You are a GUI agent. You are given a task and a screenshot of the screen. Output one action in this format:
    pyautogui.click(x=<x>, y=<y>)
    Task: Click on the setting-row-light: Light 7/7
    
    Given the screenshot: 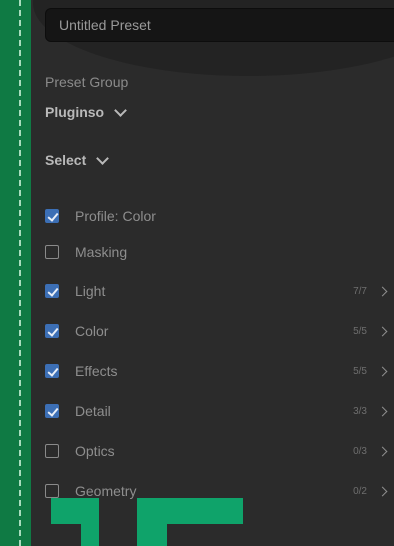 What is the action you would take?
    pyautogui.click(x=217, y=291)
    